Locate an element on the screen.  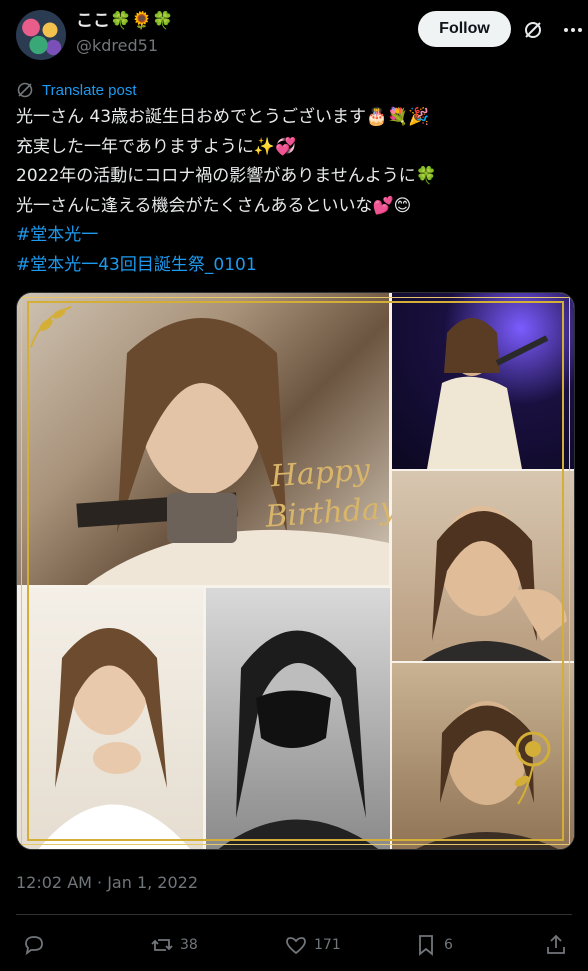
reply-button is located at coordinates (34, 945).